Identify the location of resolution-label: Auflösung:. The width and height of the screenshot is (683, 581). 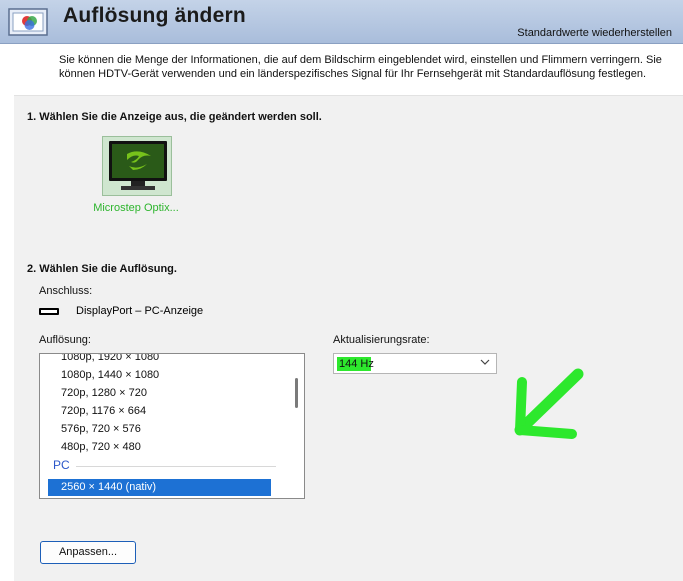
(65, 340).